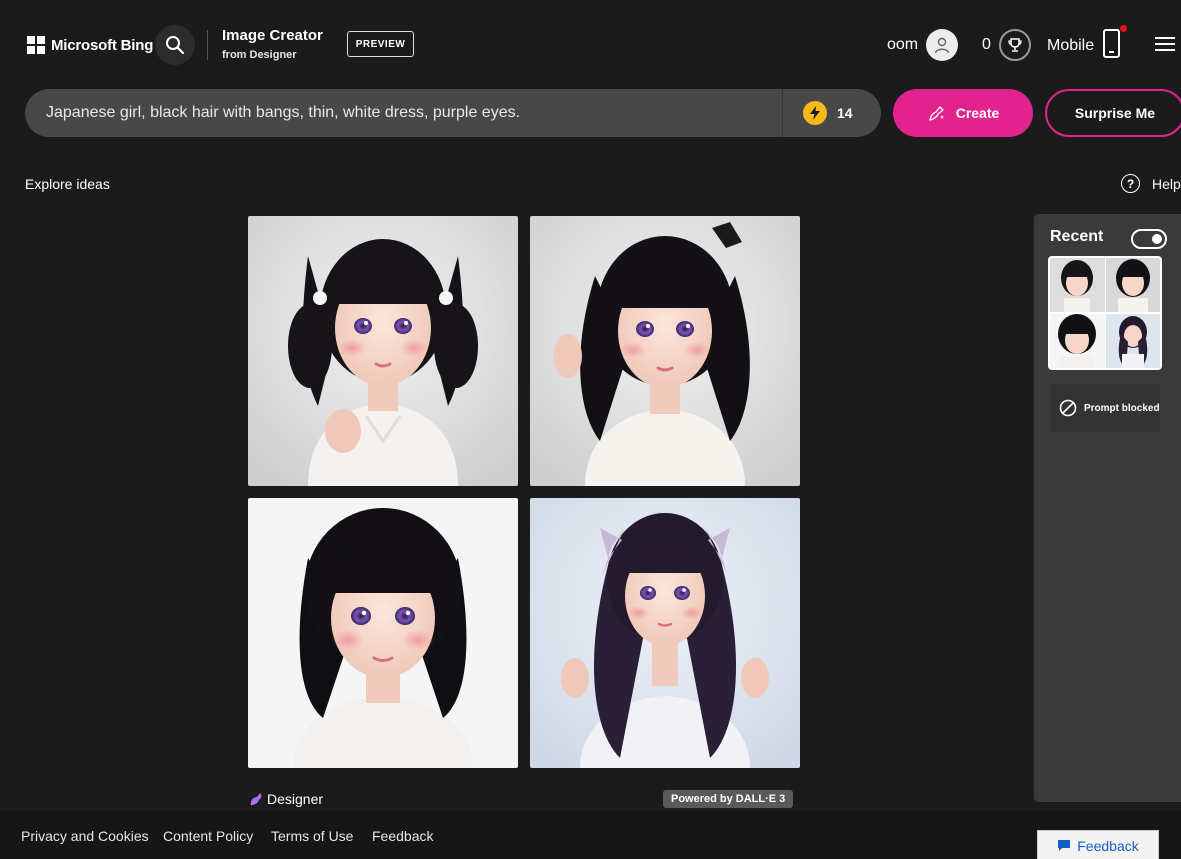 Image resolution: width=1181 pixels, height=859 pixels. I want to click on app-subtitle: from Designer, so click(259, 55).